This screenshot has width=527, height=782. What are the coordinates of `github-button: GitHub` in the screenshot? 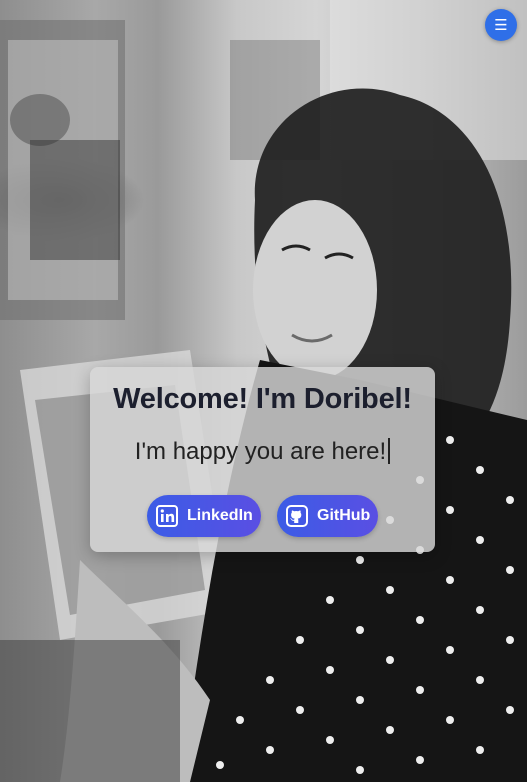 It's located at (327, 516).